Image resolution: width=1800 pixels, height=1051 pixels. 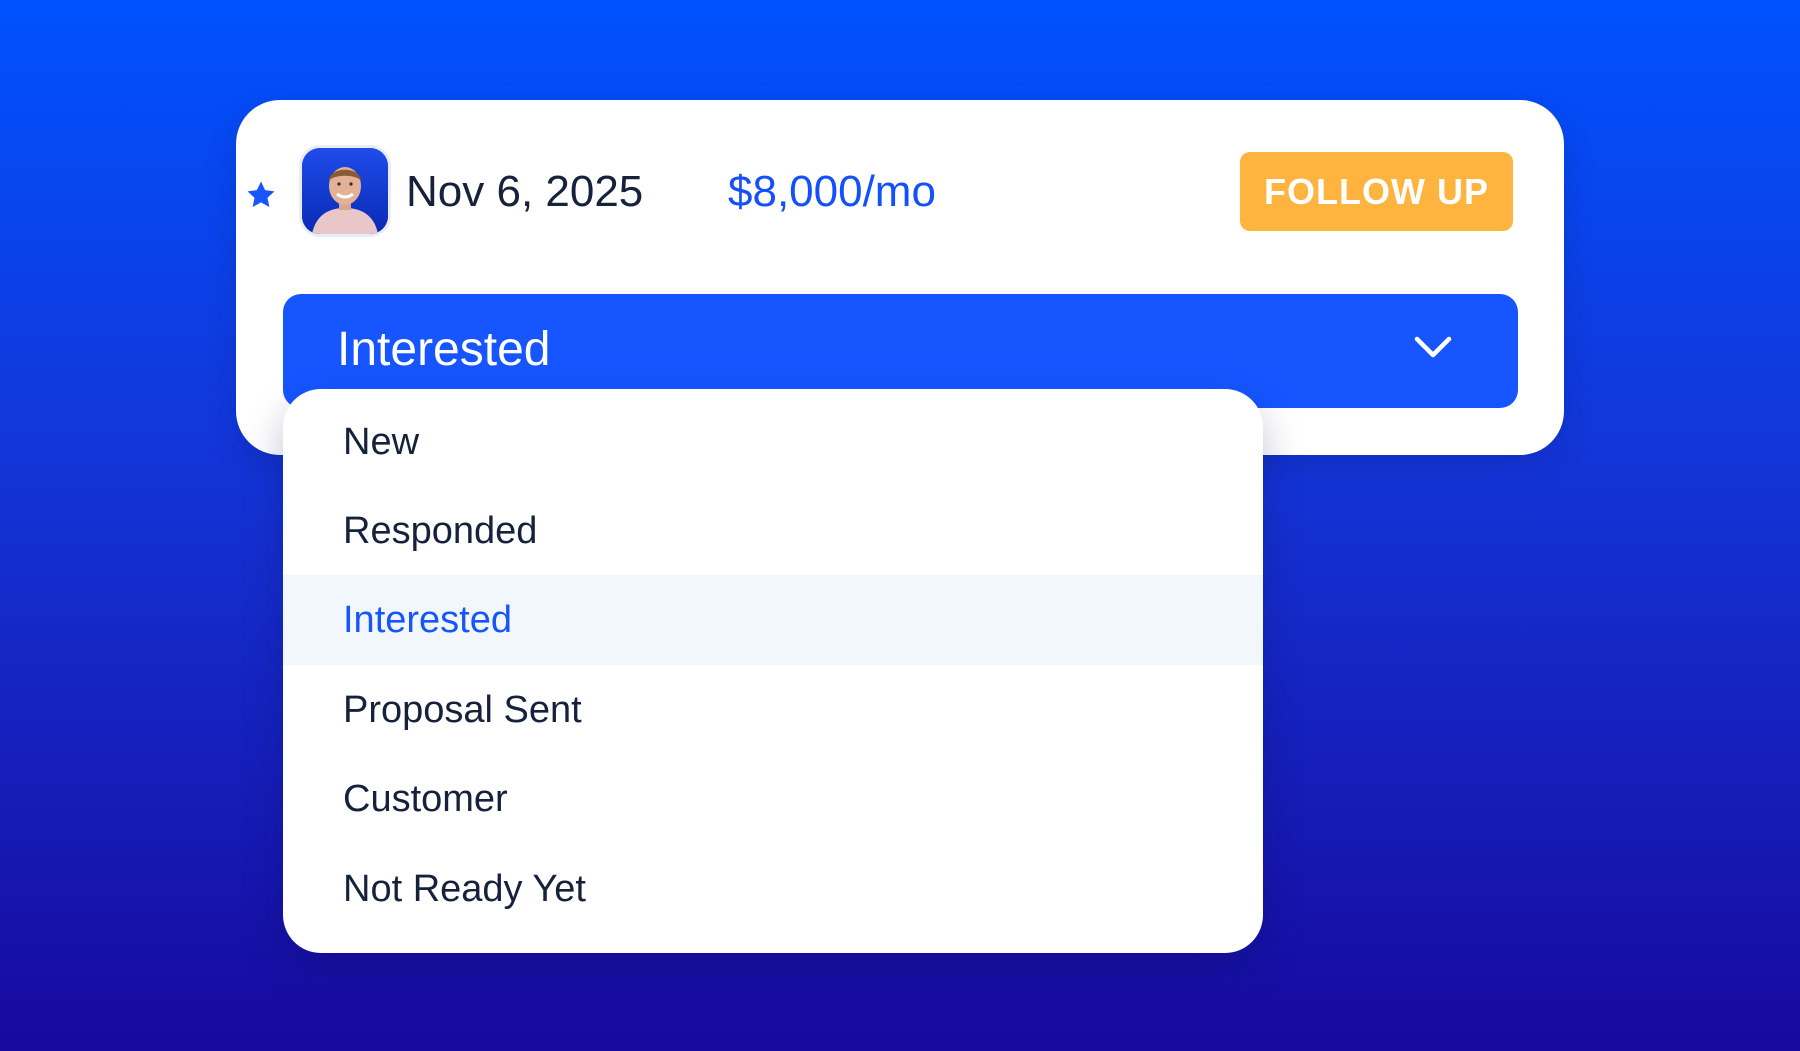 What do you see at coordinates (773, 442) in the screenshot?
I see `status-option-new: New` at bounding box center [773, 442].